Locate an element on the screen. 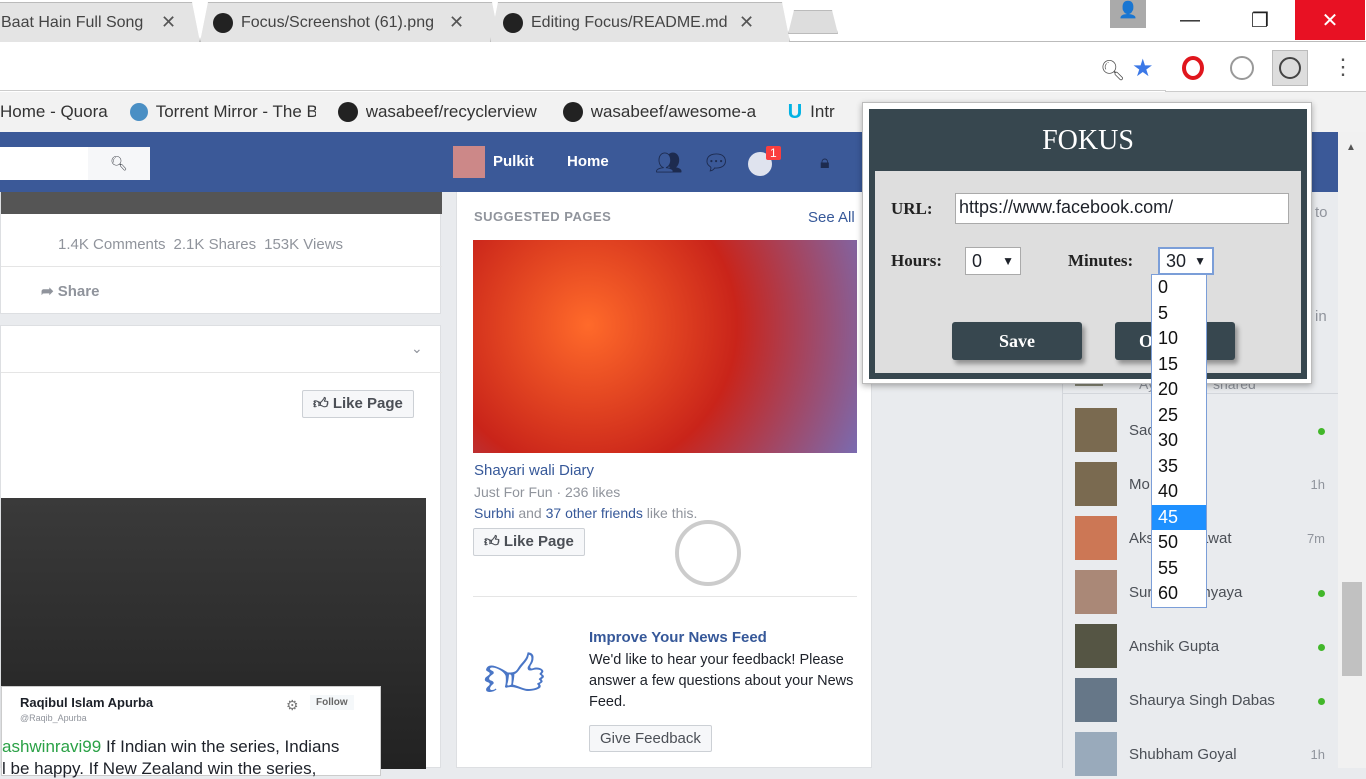 The width and height of the screenshot is (1366, 779). minutes-option-highlighted: 45 is located at coordinates (1179, 517).